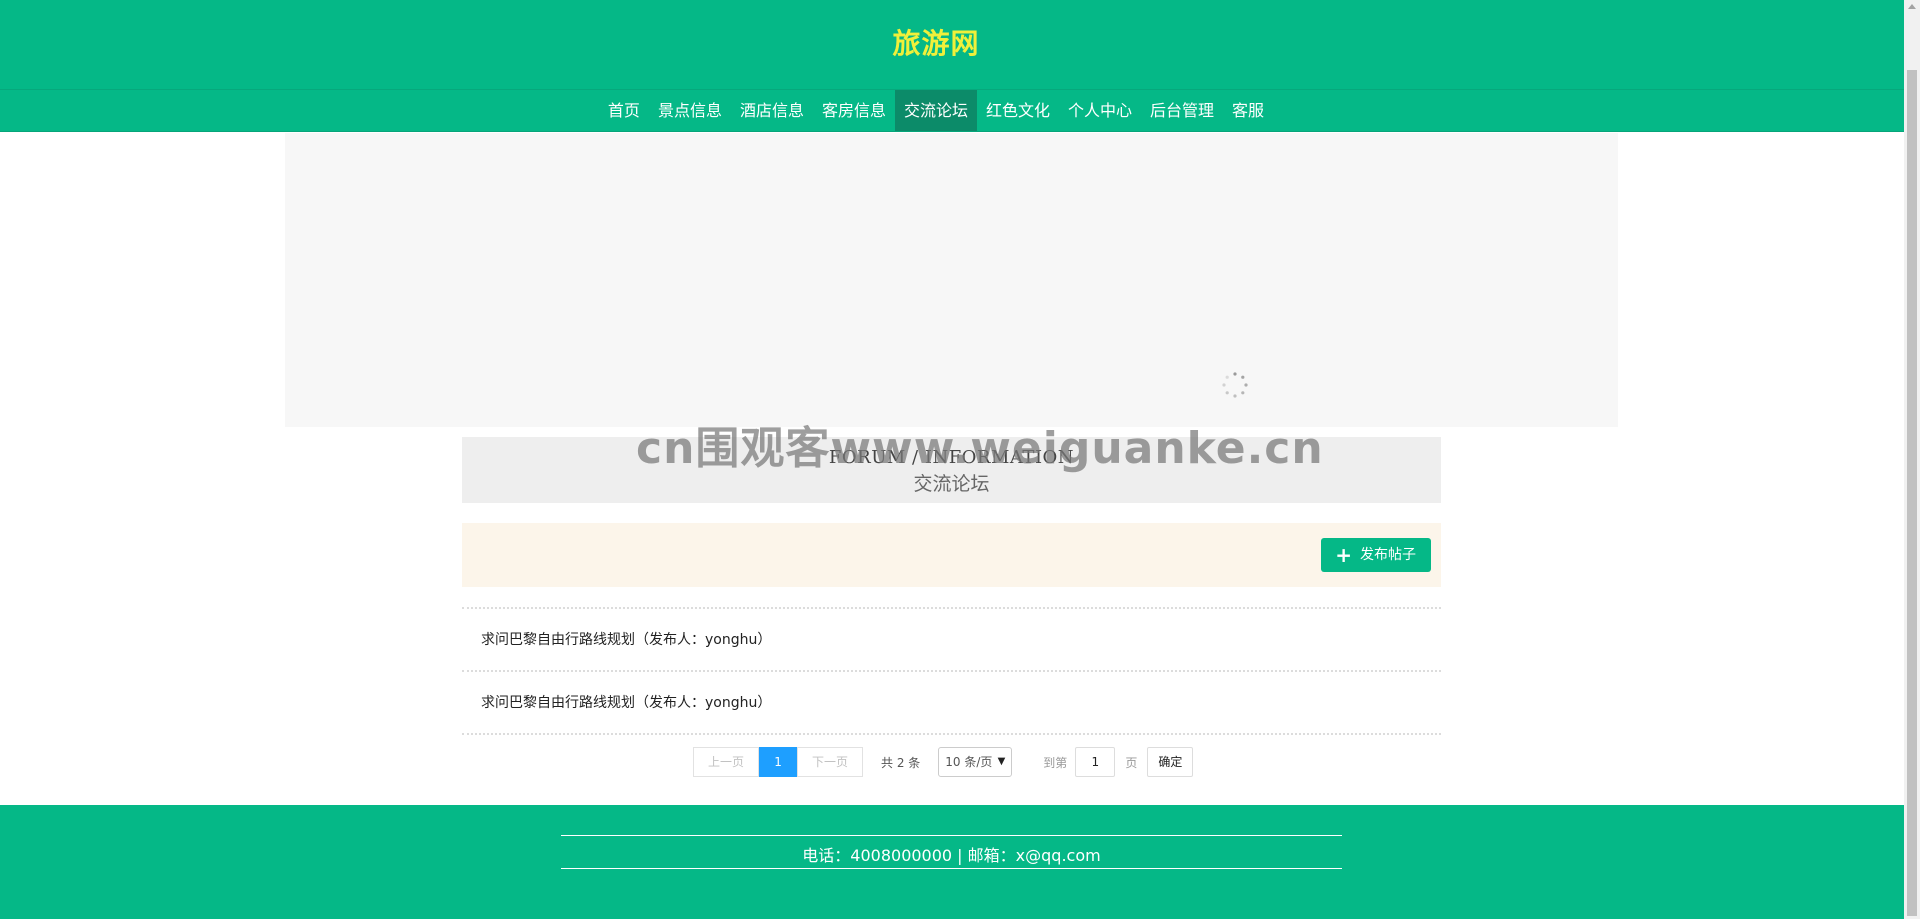 The width and height of the screenshot is (1920, 919). Describe the element at coordinates (936, 43) in the screenshot. I see `site-title: 旅游网` at that location.